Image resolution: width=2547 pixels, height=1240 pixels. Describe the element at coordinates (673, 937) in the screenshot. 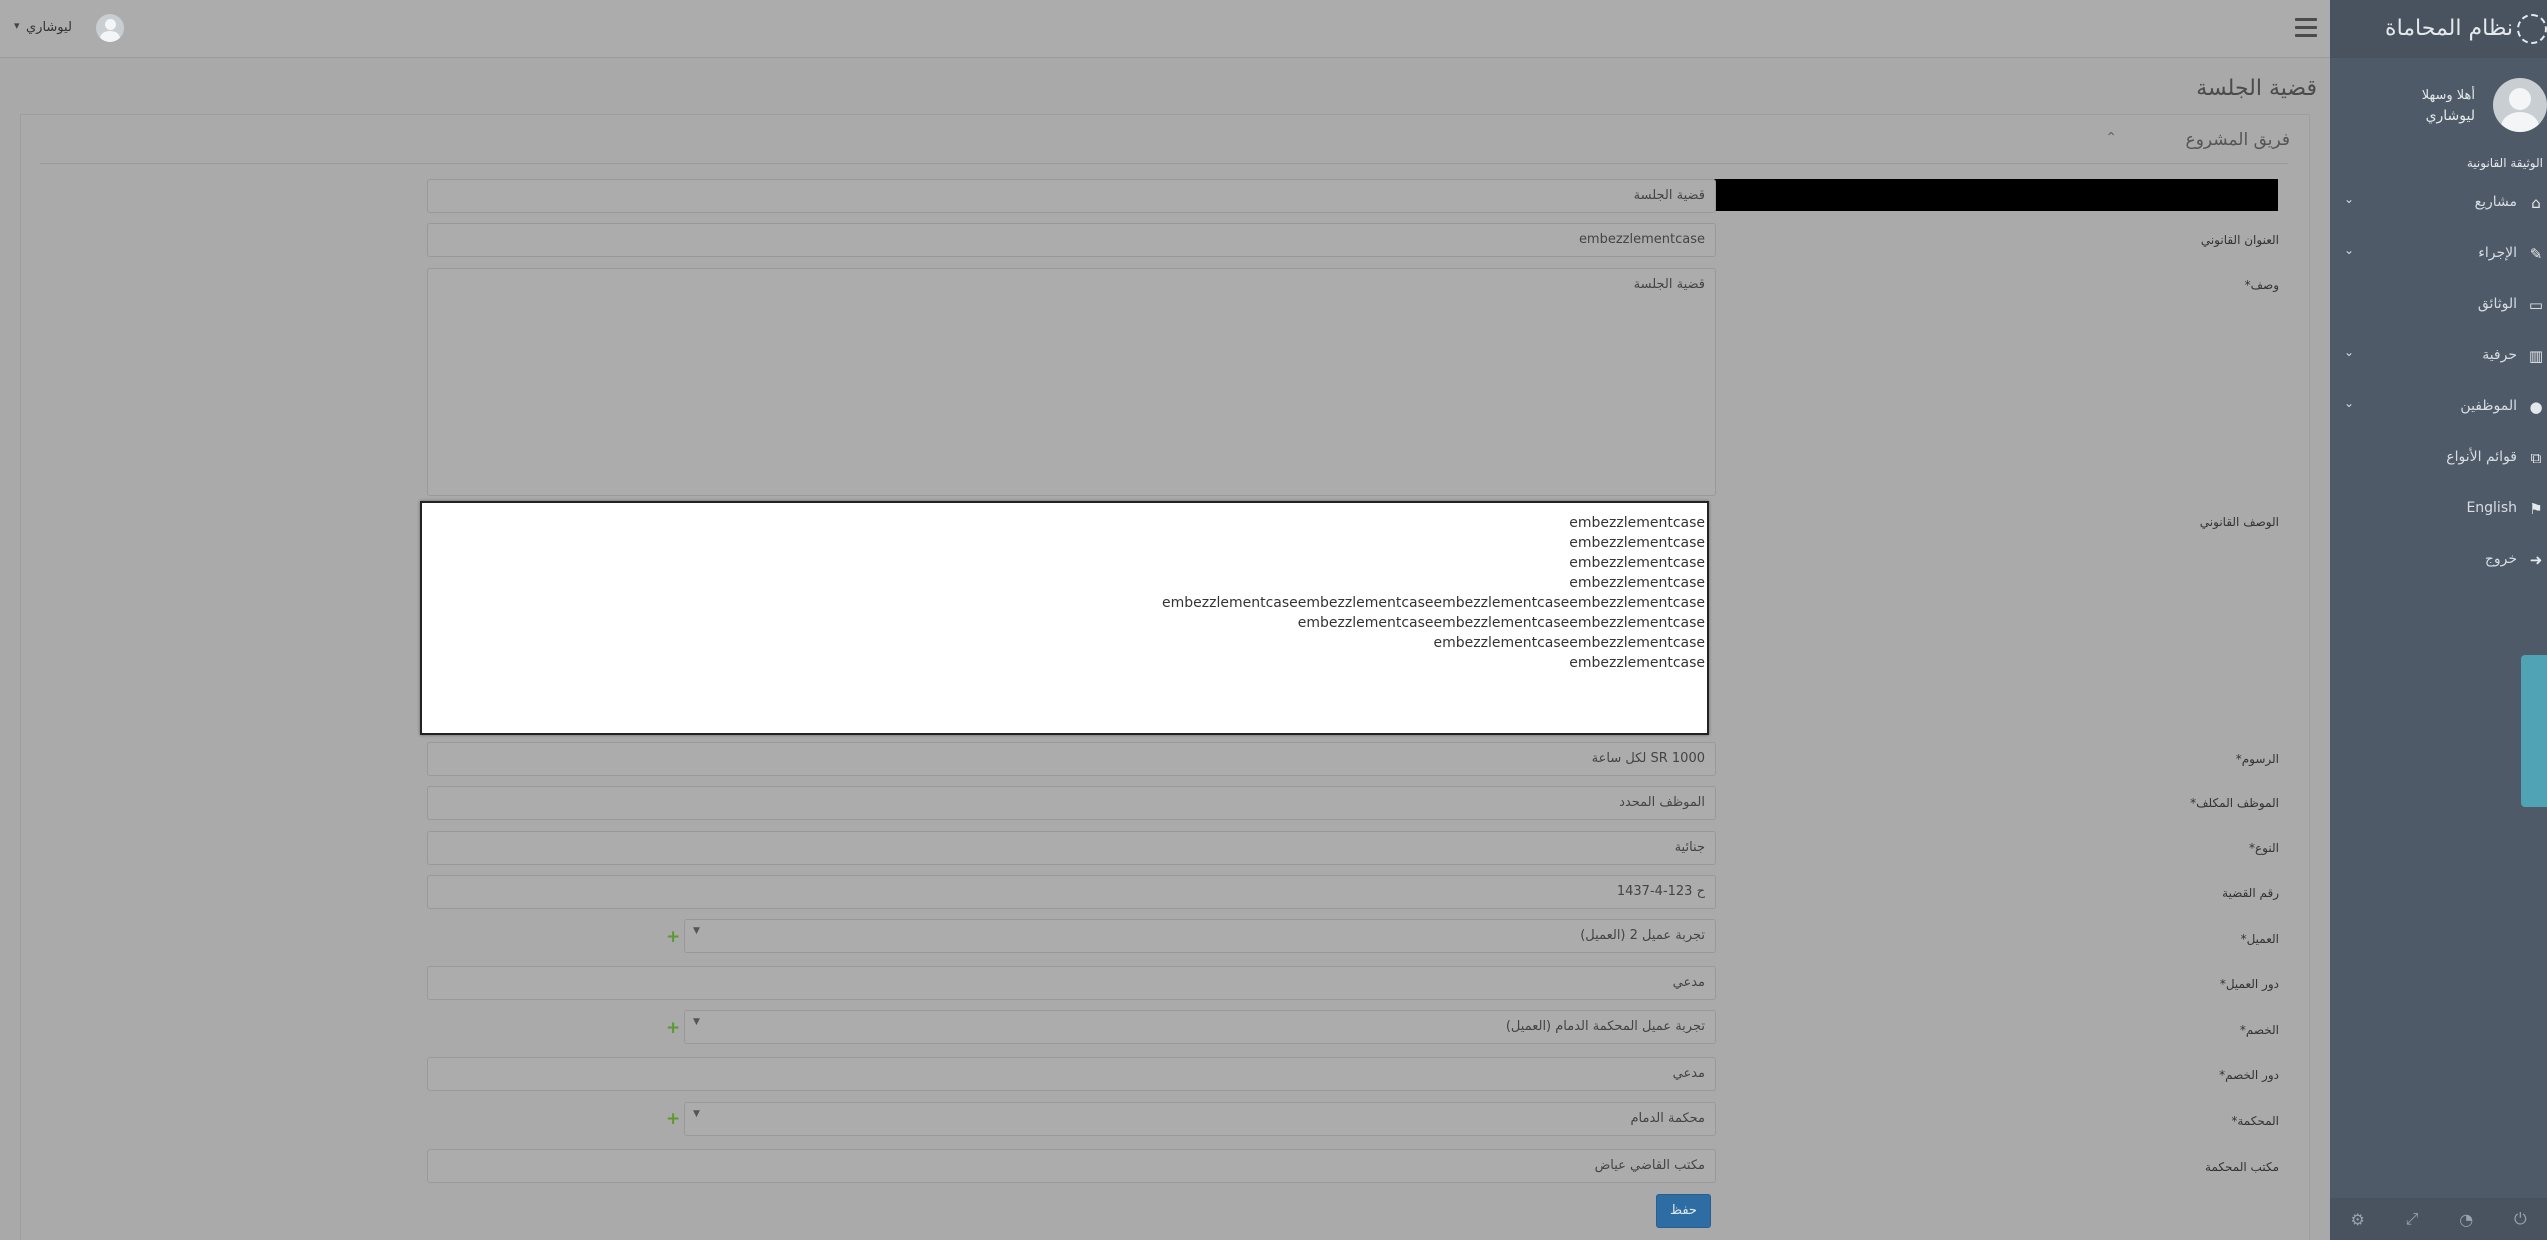

I see `add-client-button: +` at that location.